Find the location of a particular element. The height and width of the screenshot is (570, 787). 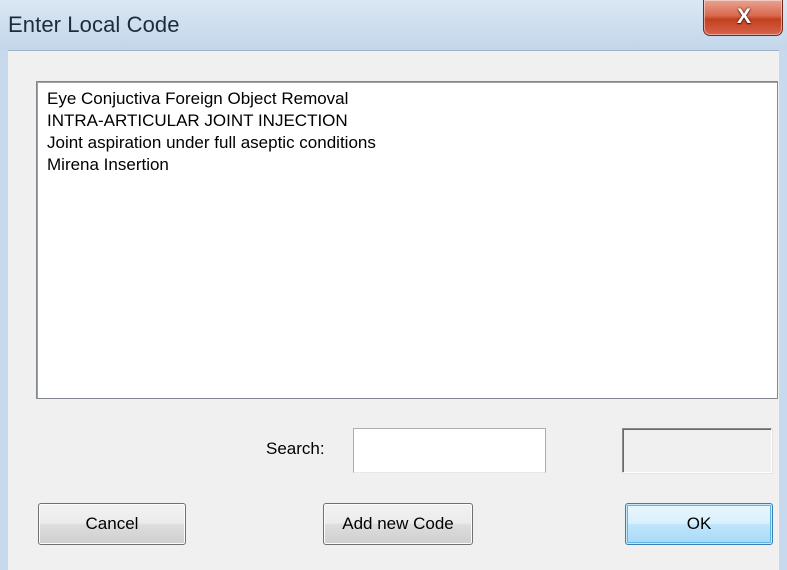

search-label: Search: is located at coordinates (295, 448).